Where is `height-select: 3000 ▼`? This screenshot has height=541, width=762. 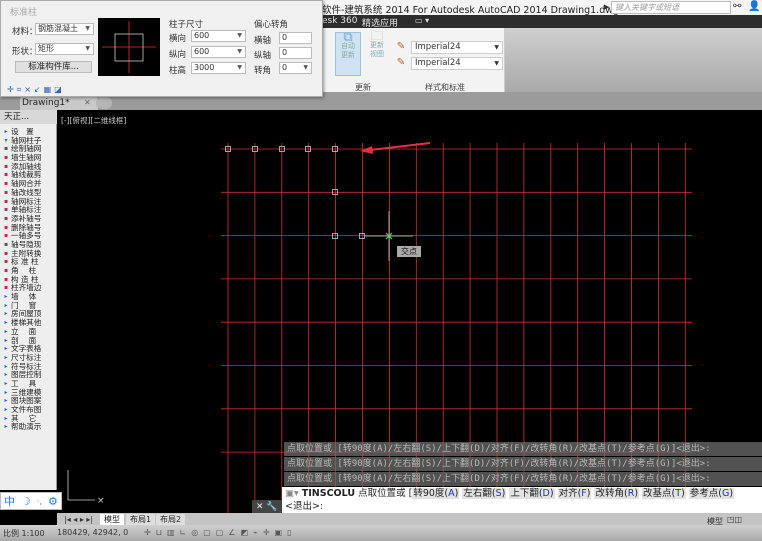 height-select: 3000 ▼ is located at coordinates (218, 68).